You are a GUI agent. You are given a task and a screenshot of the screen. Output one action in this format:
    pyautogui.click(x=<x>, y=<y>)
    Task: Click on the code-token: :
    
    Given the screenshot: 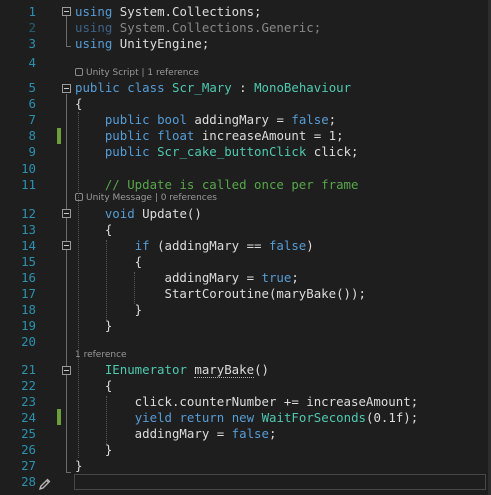 What is the action you would take?
    pyautogui.click(x=243, y=87)
    